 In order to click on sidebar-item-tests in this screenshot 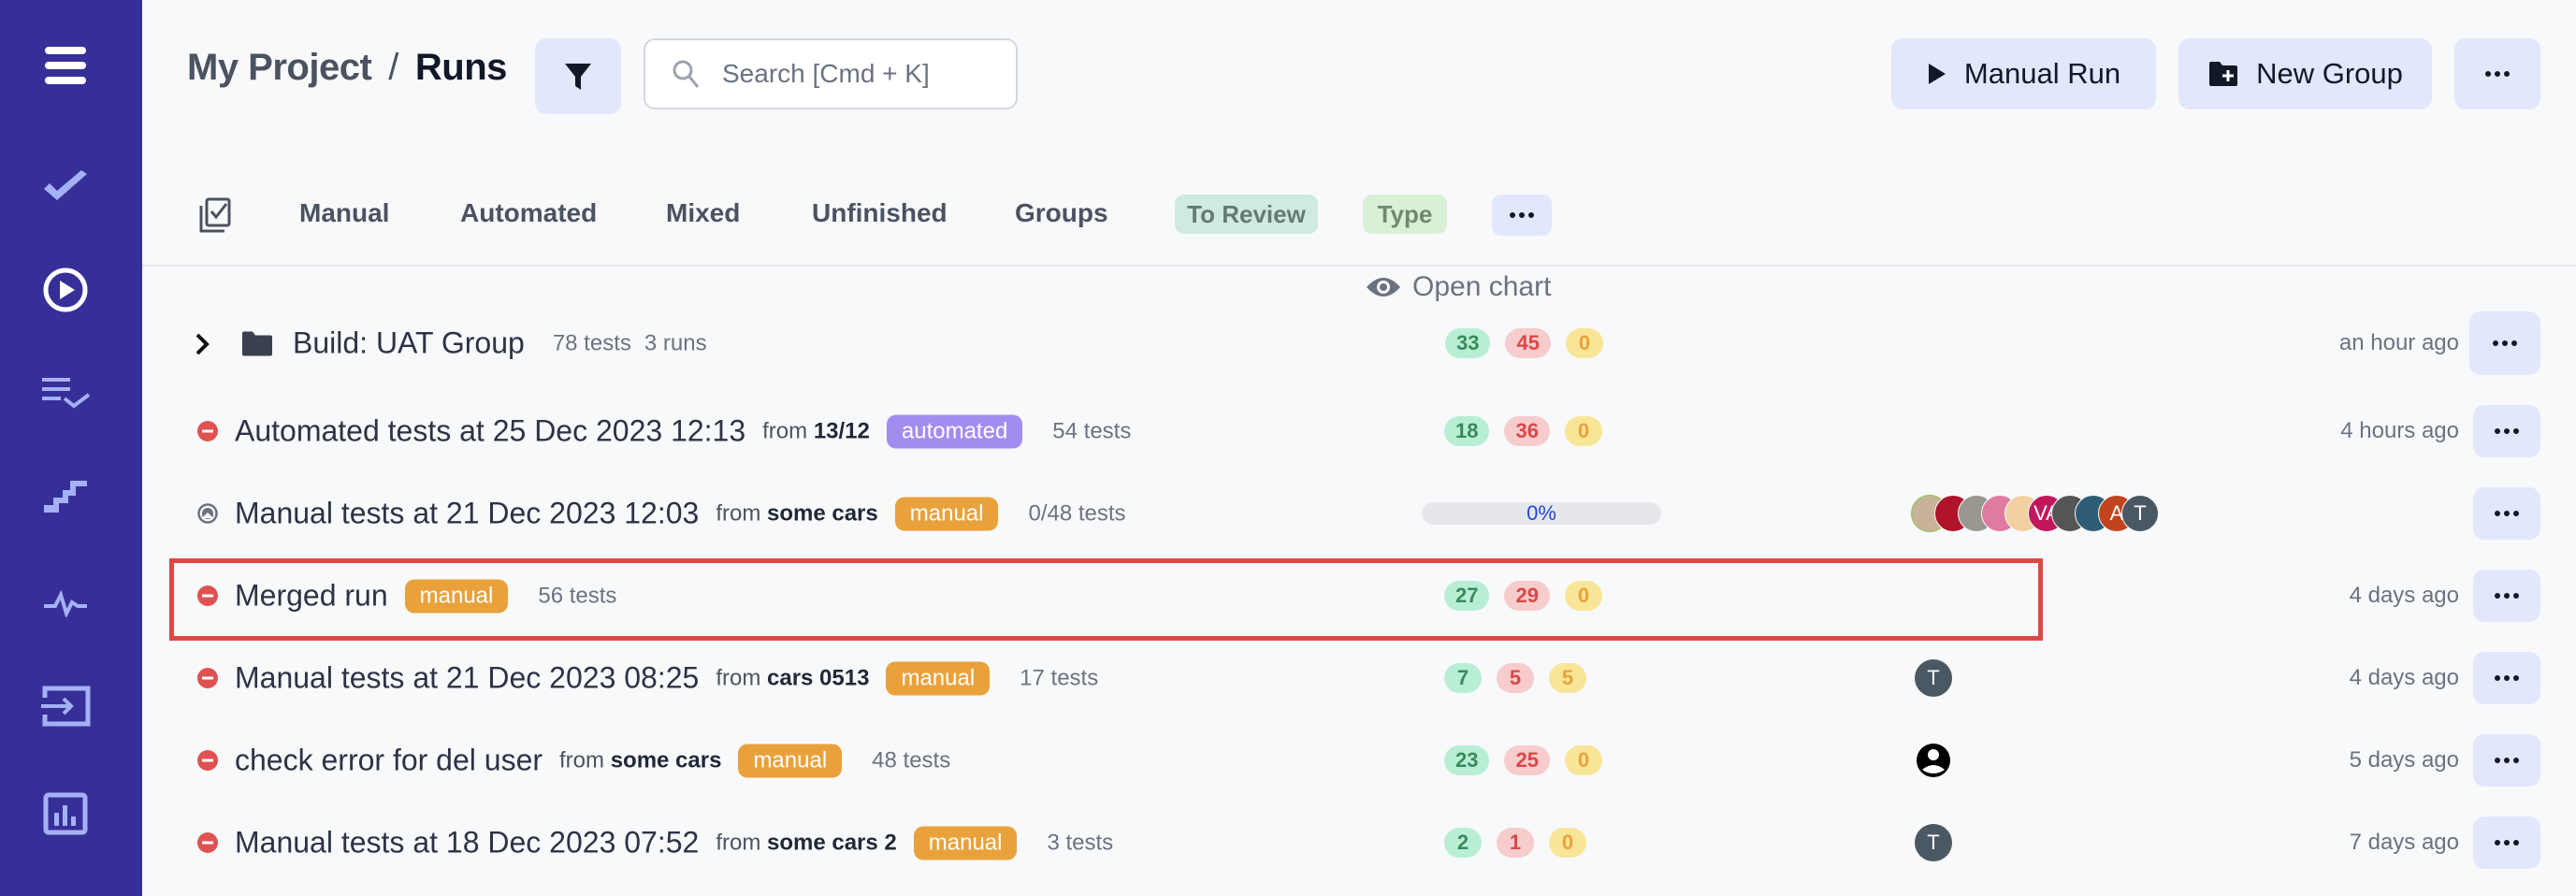, I will do `click(65, 187)`.